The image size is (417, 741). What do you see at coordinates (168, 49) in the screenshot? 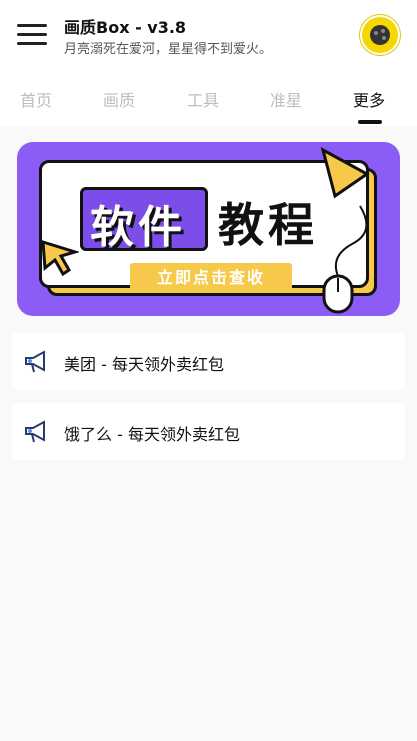
I see `app-subtitle: 月亮溺死在爱河，星星得不到爱火。` at bounding box center [168, 49].